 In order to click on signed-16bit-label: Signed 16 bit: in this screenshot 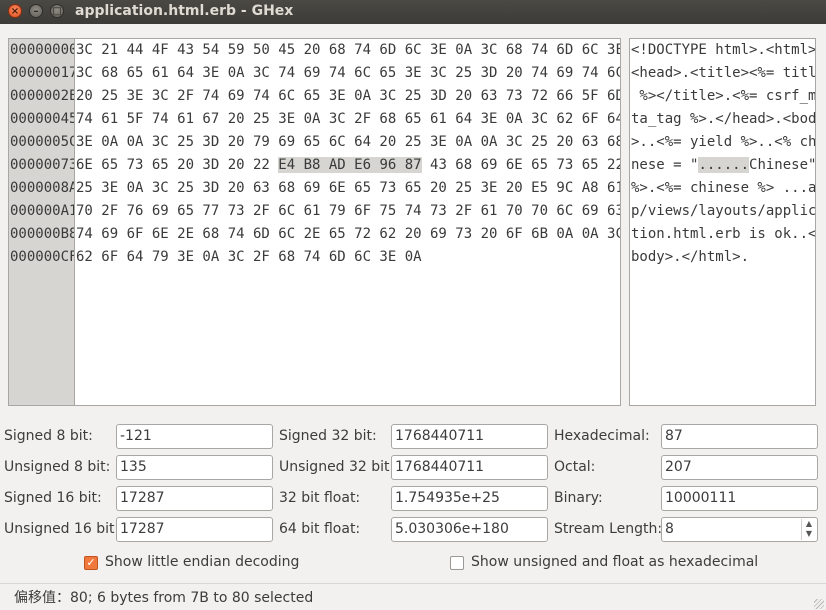, I will do `click(53, 498)`.